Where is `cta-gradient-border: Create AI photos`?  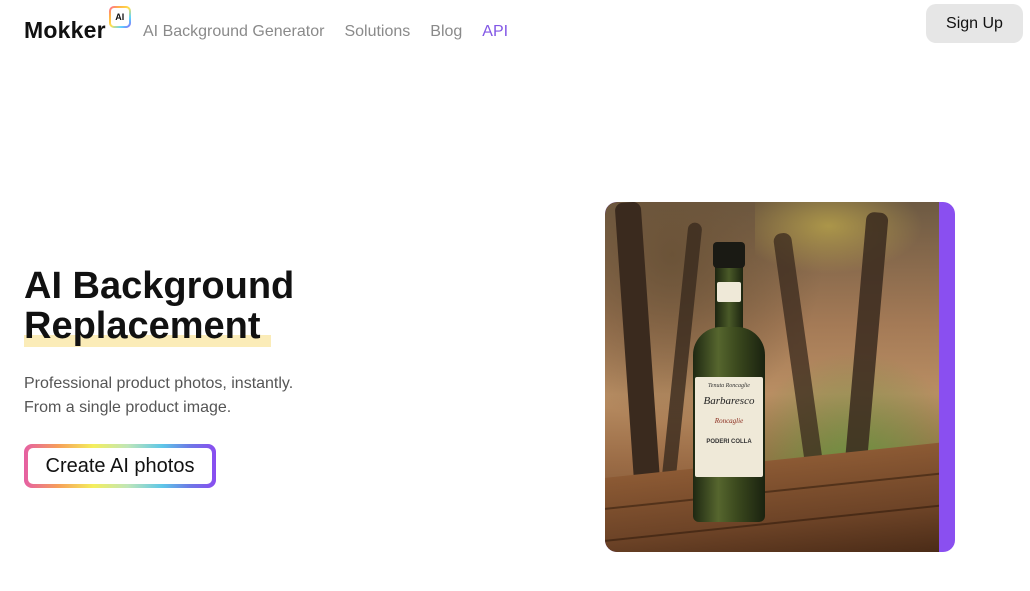 cta-gradient-border: Create AI photos is located at coordinates (120, 466).